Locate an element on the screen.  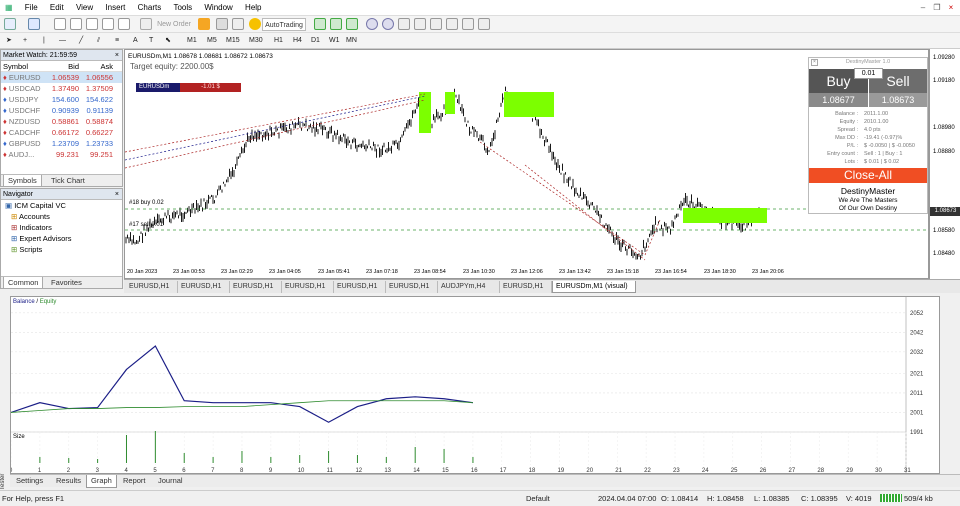
minimize-icon: × is located at coordinates (814, 62).